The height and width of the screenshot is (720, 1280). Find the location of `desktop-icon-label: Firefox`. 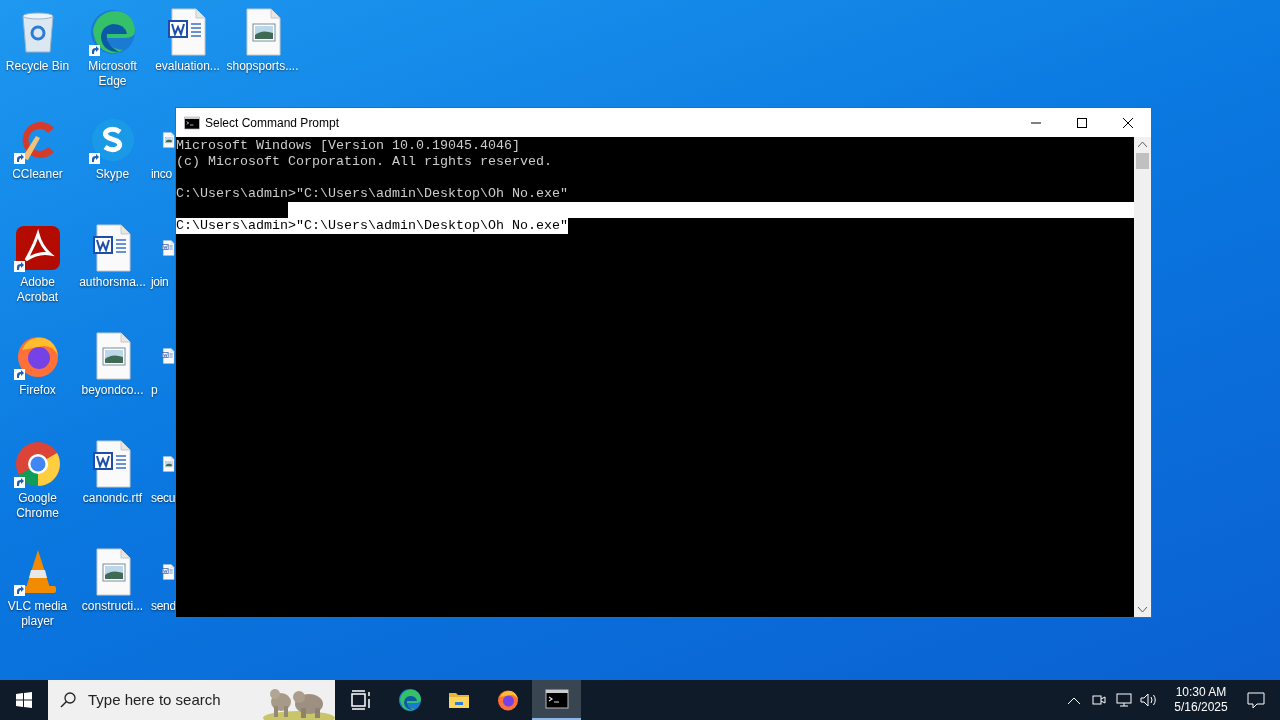

desktop-icon-label: Firefox is located at coordinates (37, 390).